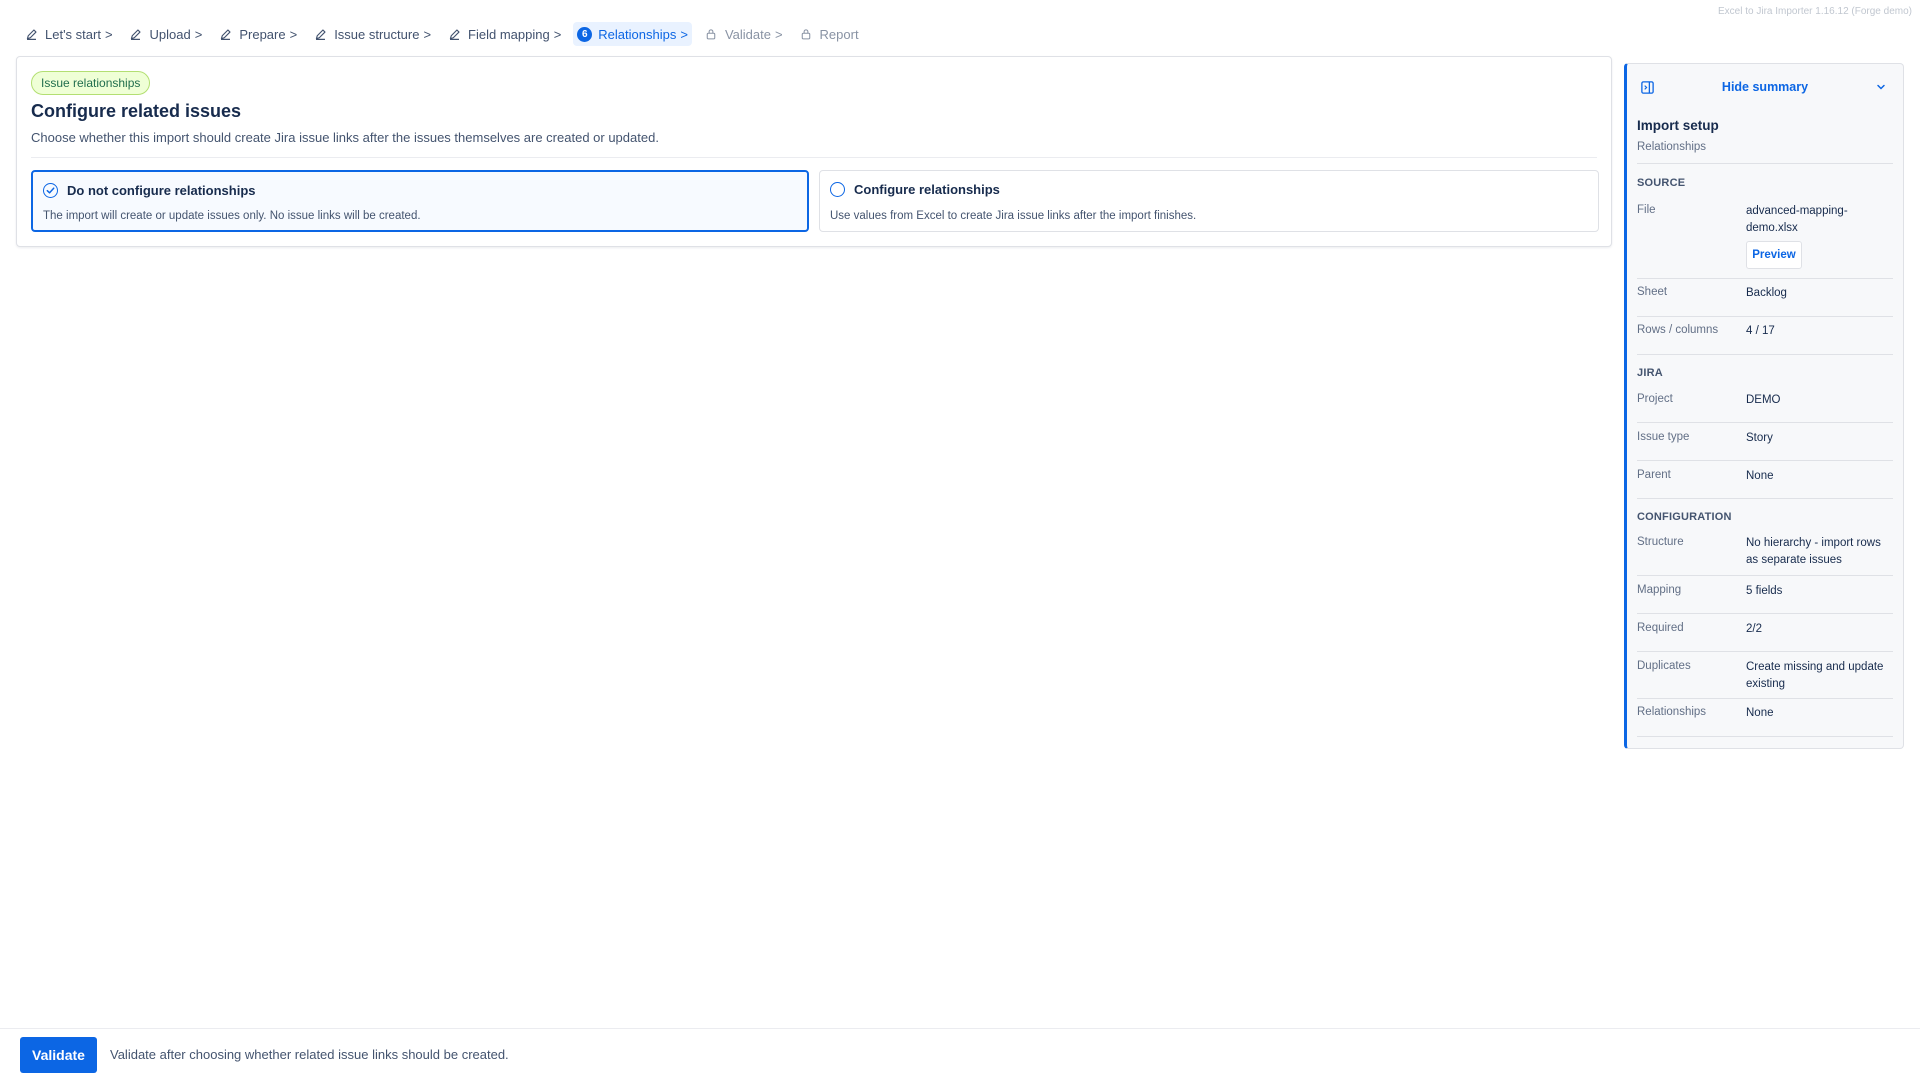  I want to click on rows-columns-label: Rows / columns, so click(1678, 330).